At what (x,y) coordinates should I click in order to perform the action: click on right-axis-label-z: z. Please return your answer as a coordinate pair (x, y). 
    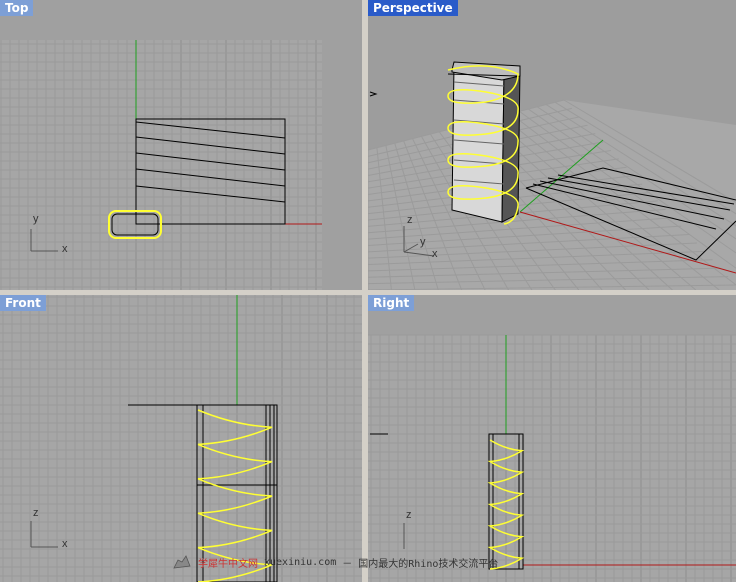
    Looking at the image, I should click on (409, 515).